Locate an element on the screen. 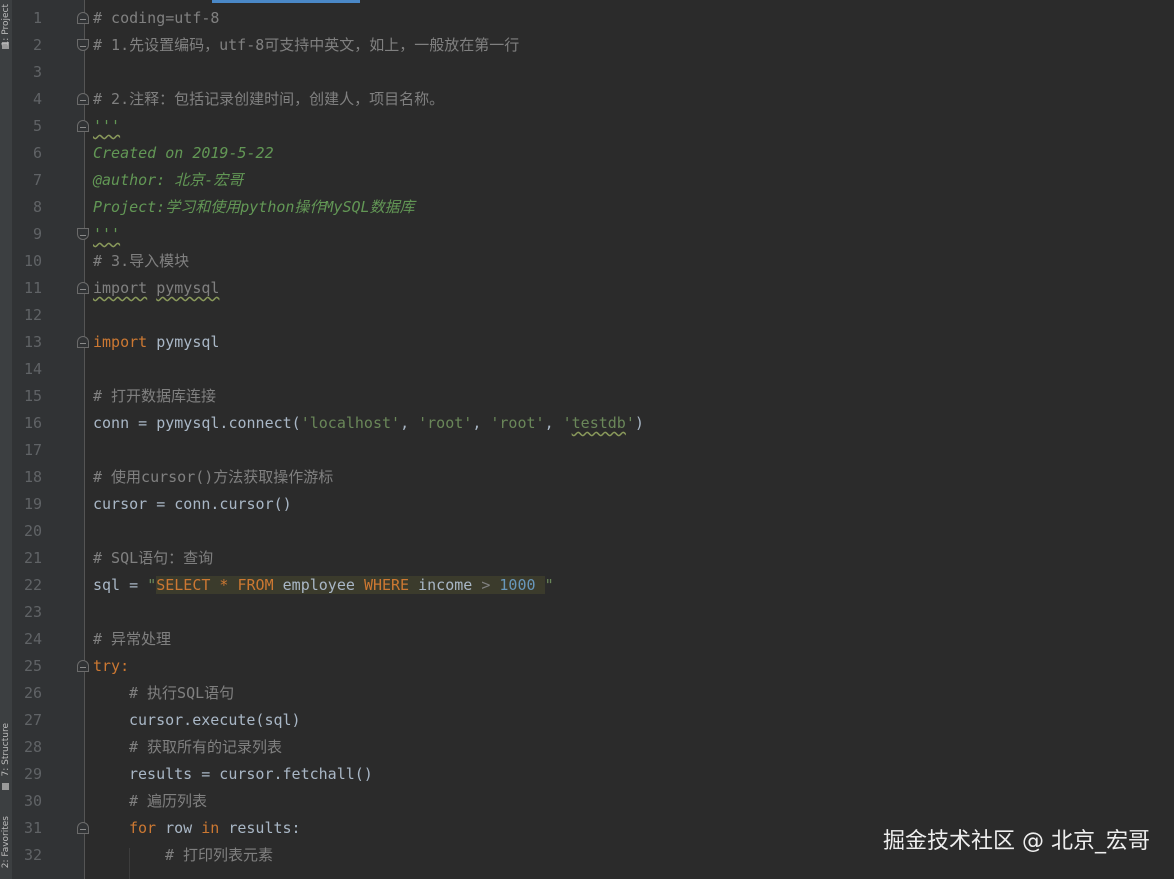 The image size is (1174, 879). line-number: 6 is located at coordinates (37, 153).